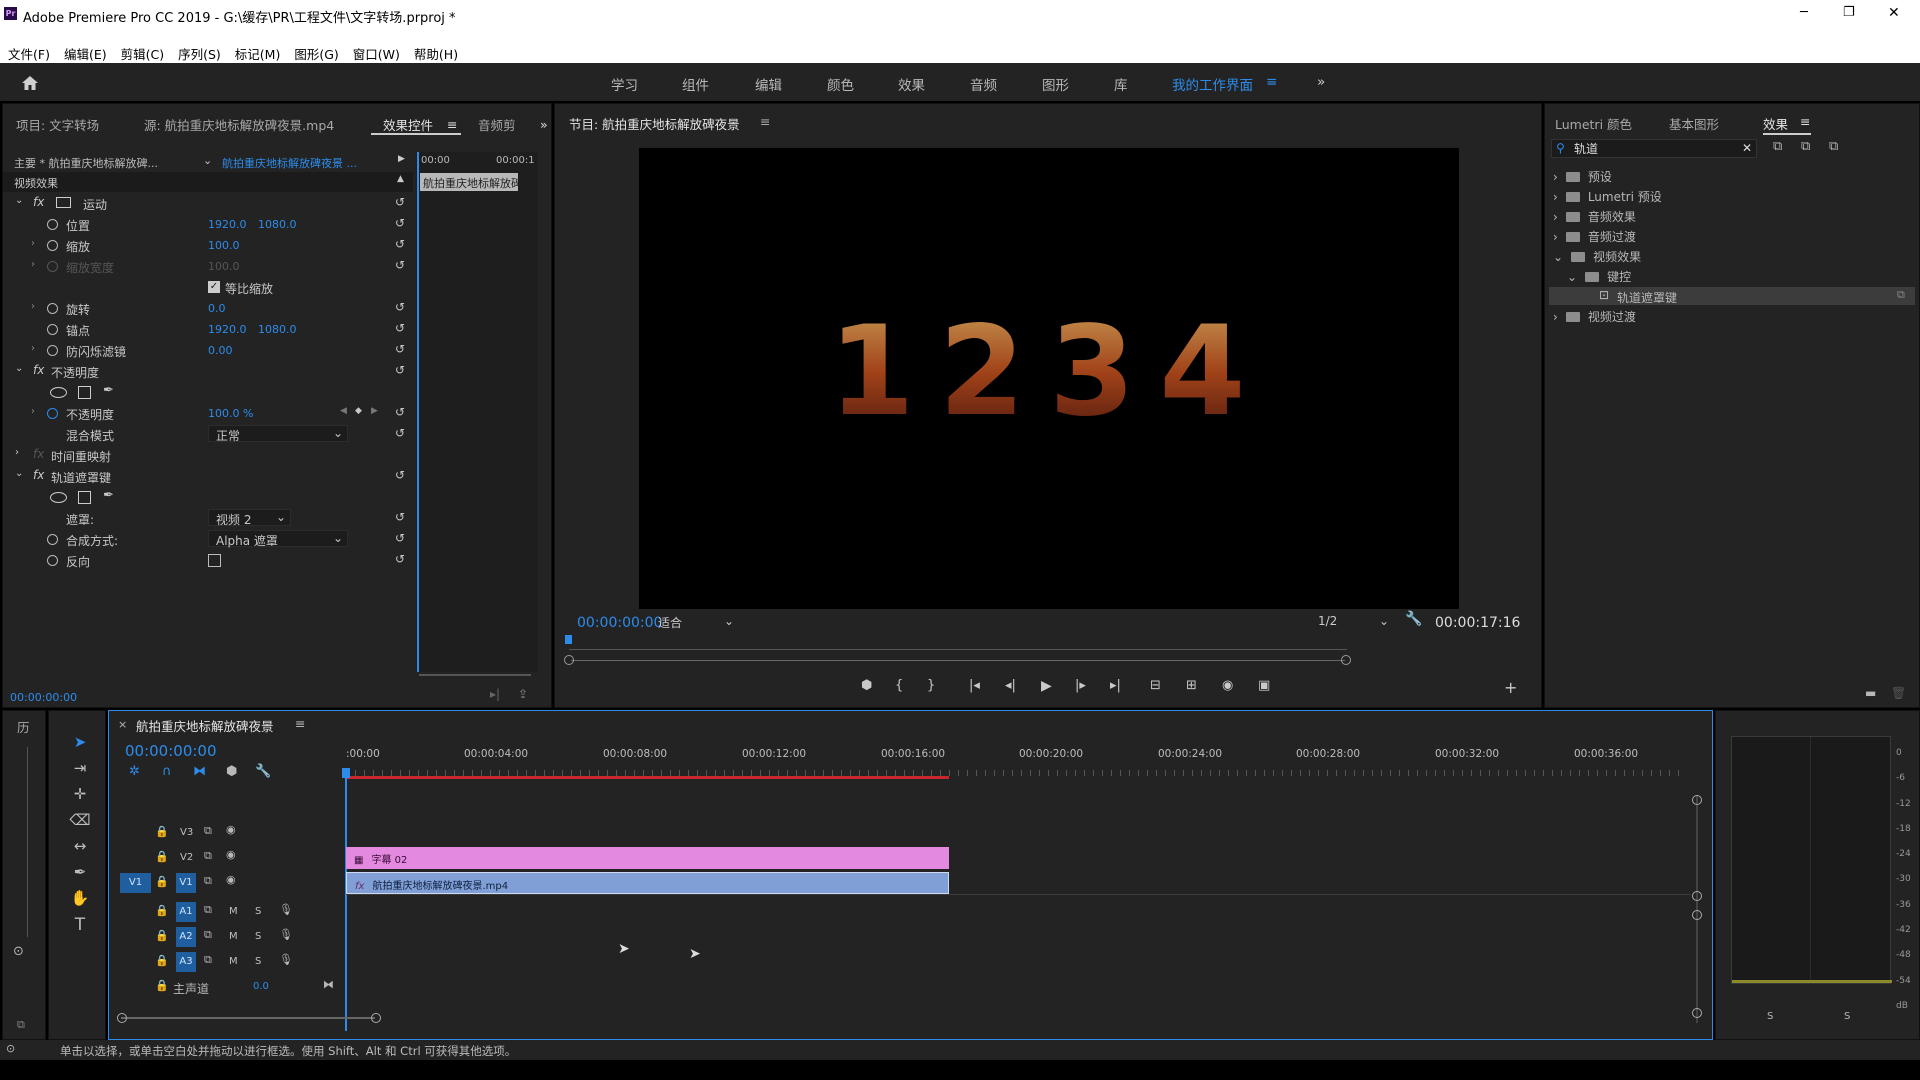 Image resolution: width=1920 pixels, height=1080 pixels. What do you see at coordinates (1849, 12) in the screenshot?
I see `restore-button: ❐` at bounding box center [1849, 12].